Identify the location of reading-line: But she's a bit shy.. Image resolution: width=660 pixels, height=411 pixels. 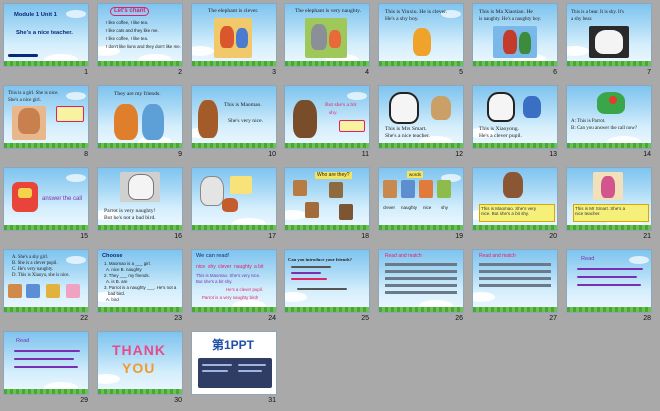
(214, 281).